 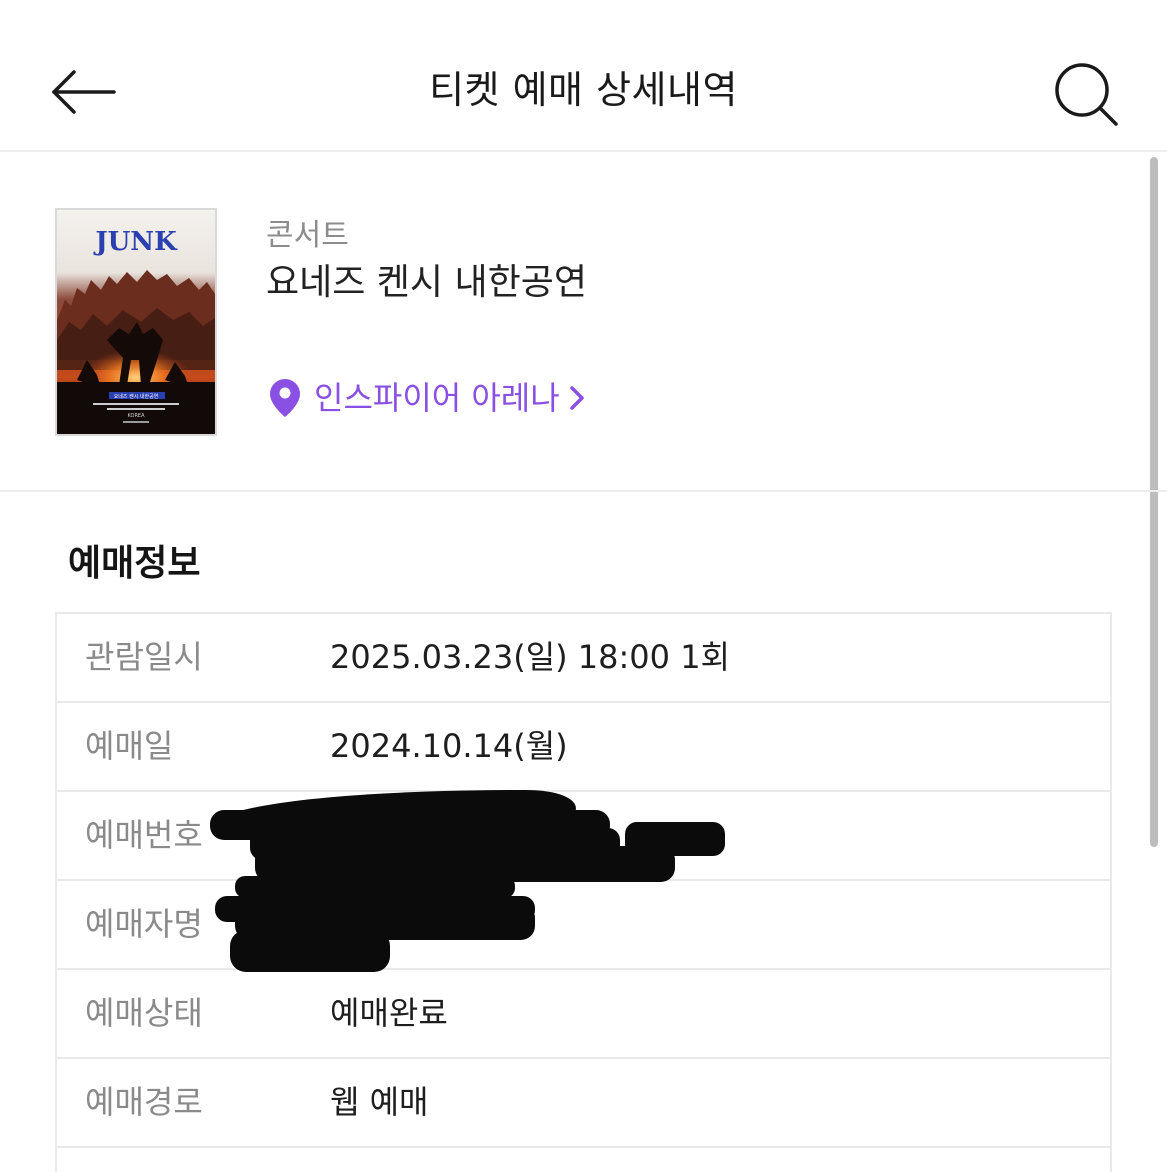 What do you see at coordinates (144, 1013) in the screenshot?
I see `row-label: 예매상태` at bounding box center [144, 1013].